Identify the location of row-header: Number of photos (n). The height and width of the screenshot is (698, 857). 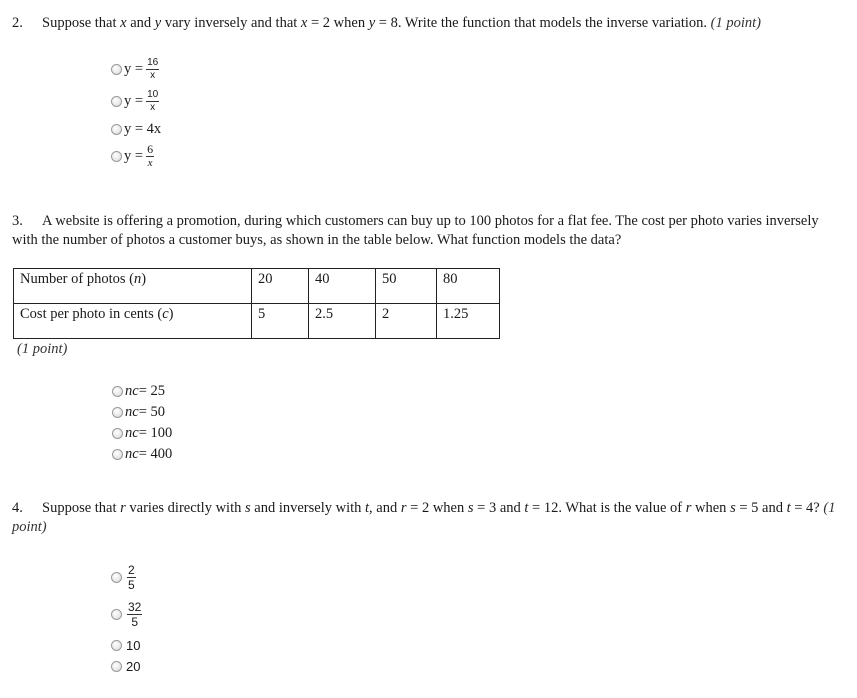
(132, 286).